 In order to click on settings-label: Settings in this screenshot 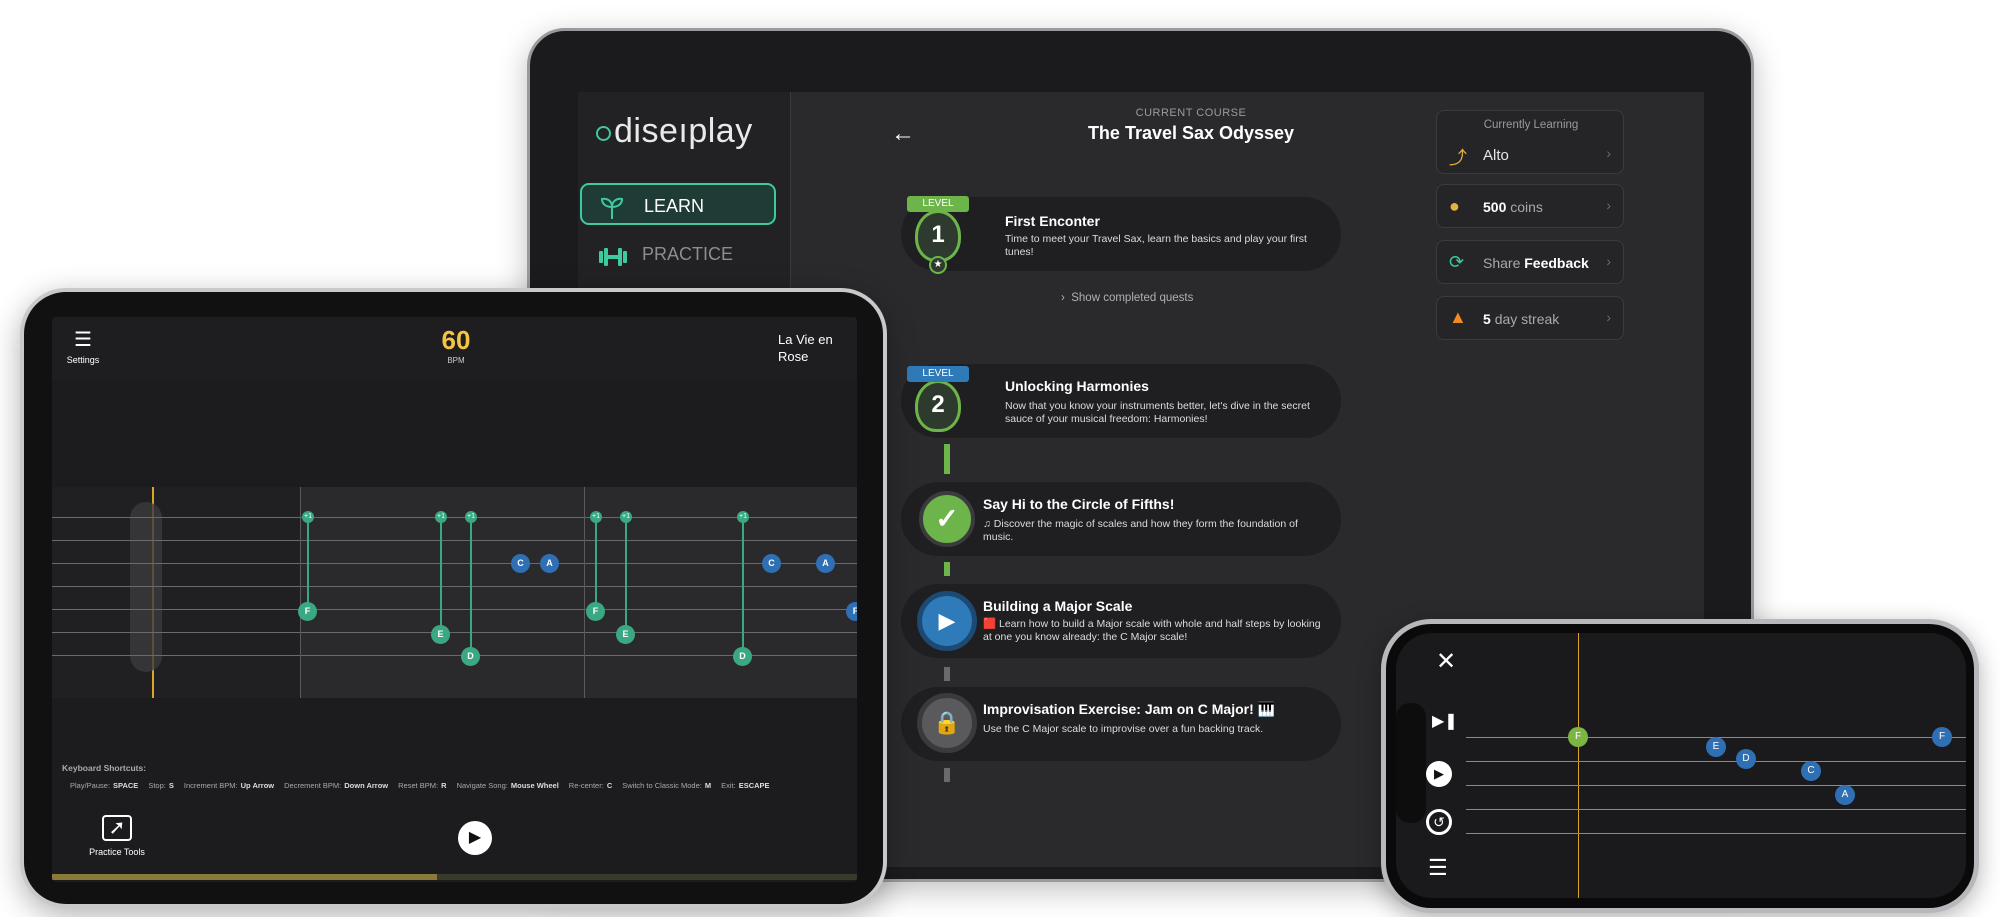, I will do `click(83, 360)`.